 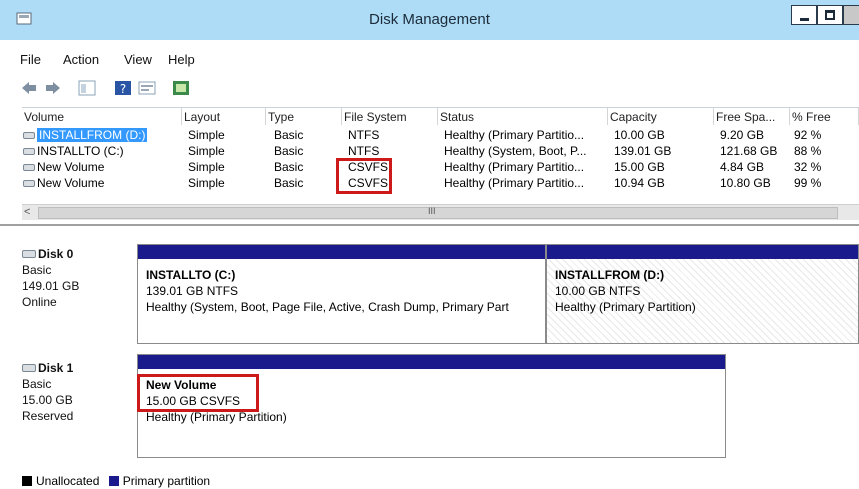 I want to click on cell-capacity: 15.00 GB, so click(x=639, y=167).